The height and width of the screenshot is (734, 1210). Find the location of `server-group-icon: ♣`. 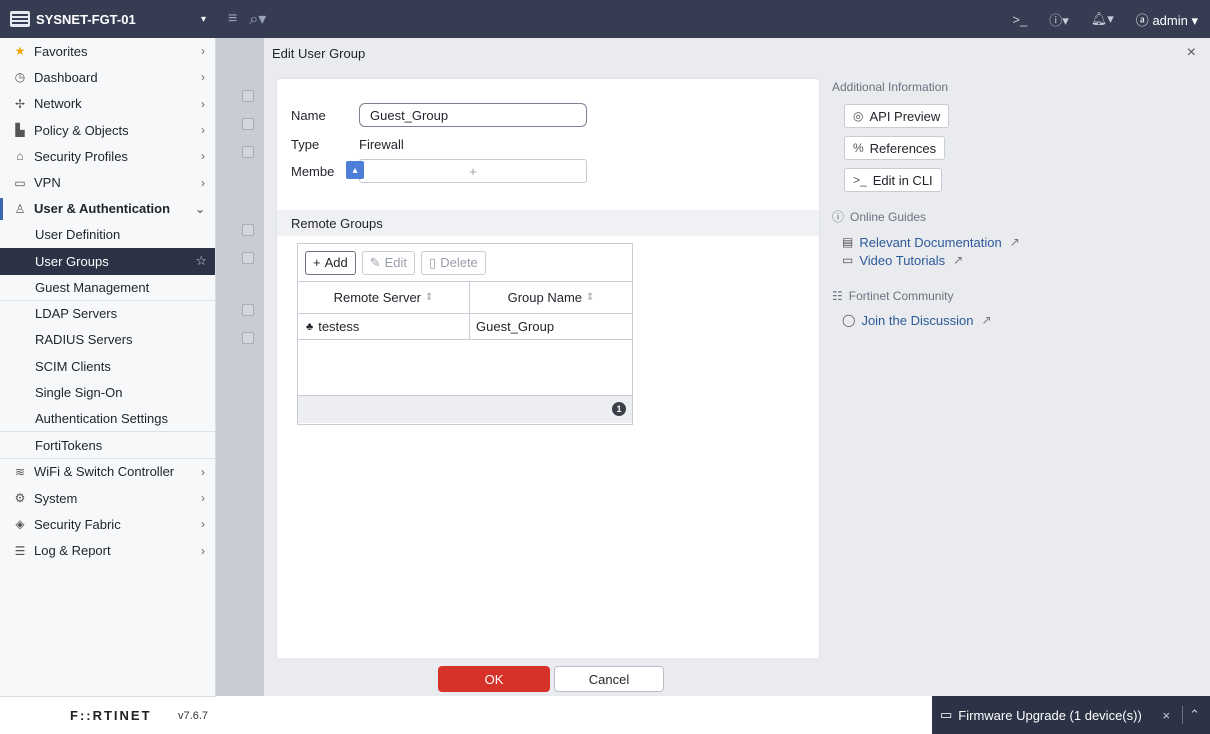

server-group-icon: ♣ is located at coordinates (310, 326).